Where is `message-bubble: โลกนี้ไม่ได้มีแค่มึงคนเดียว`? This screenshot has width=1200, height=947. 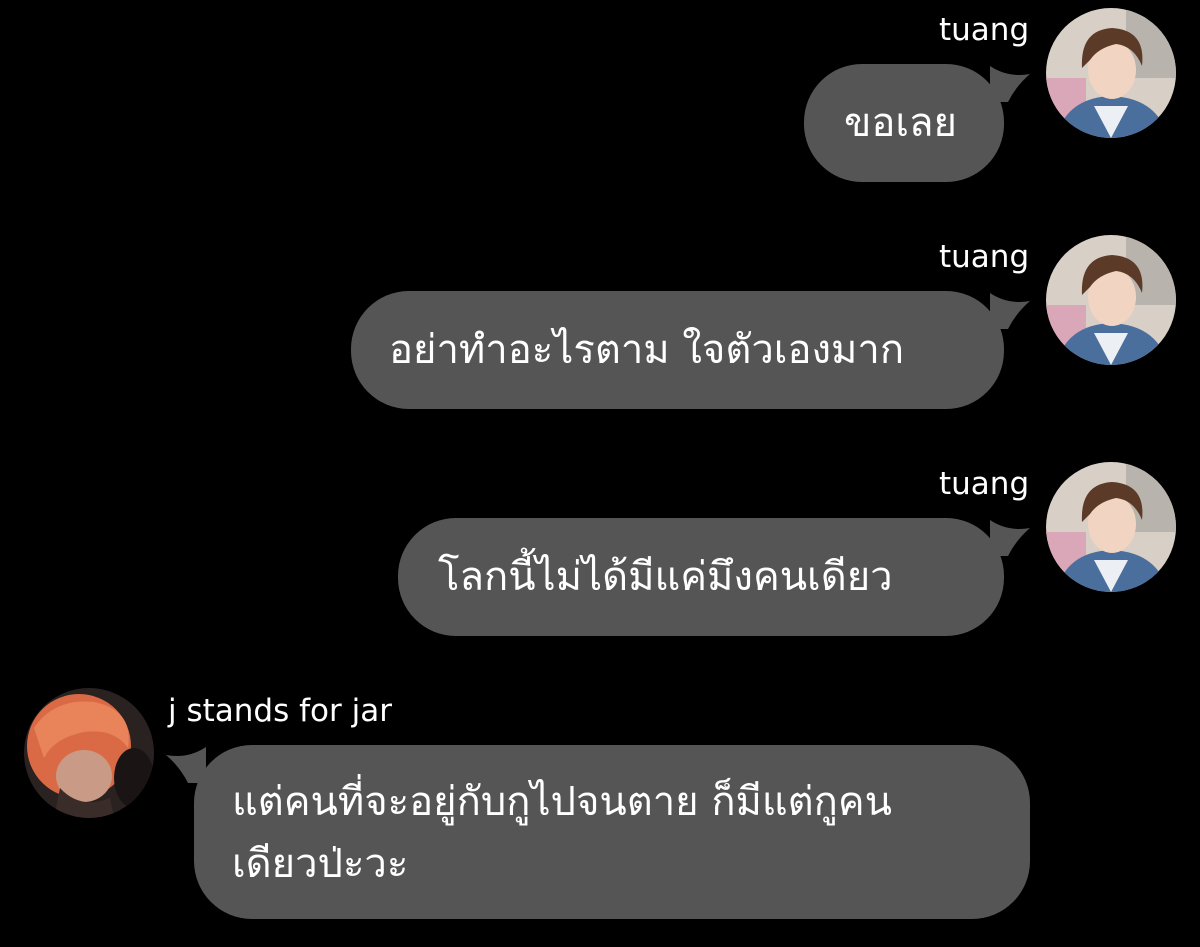 message-bubble: โลกนี้ไม่ได้มีแค่มึงคนเดียว is located at coordinates (701, 577).